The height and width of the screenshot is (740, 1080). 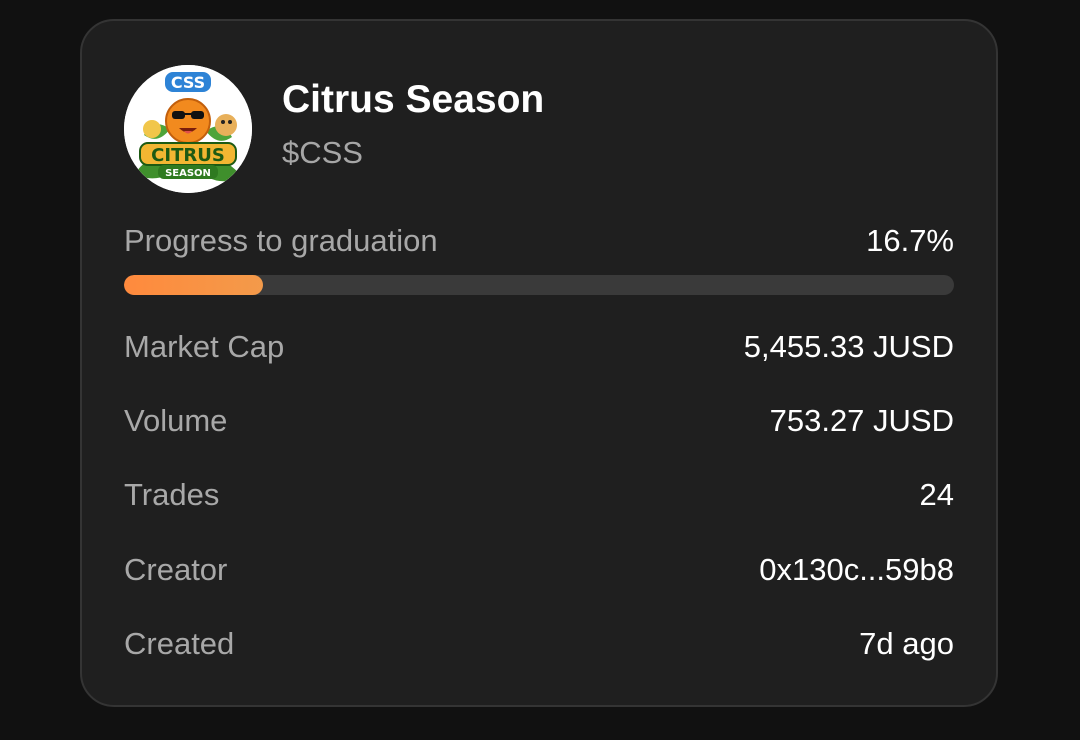 What do you see at coordinates (539, 243) in the screenshot?
I see `graduation-progress-row: Progress to graduation 16.7%` at bounding box center [539, 243].